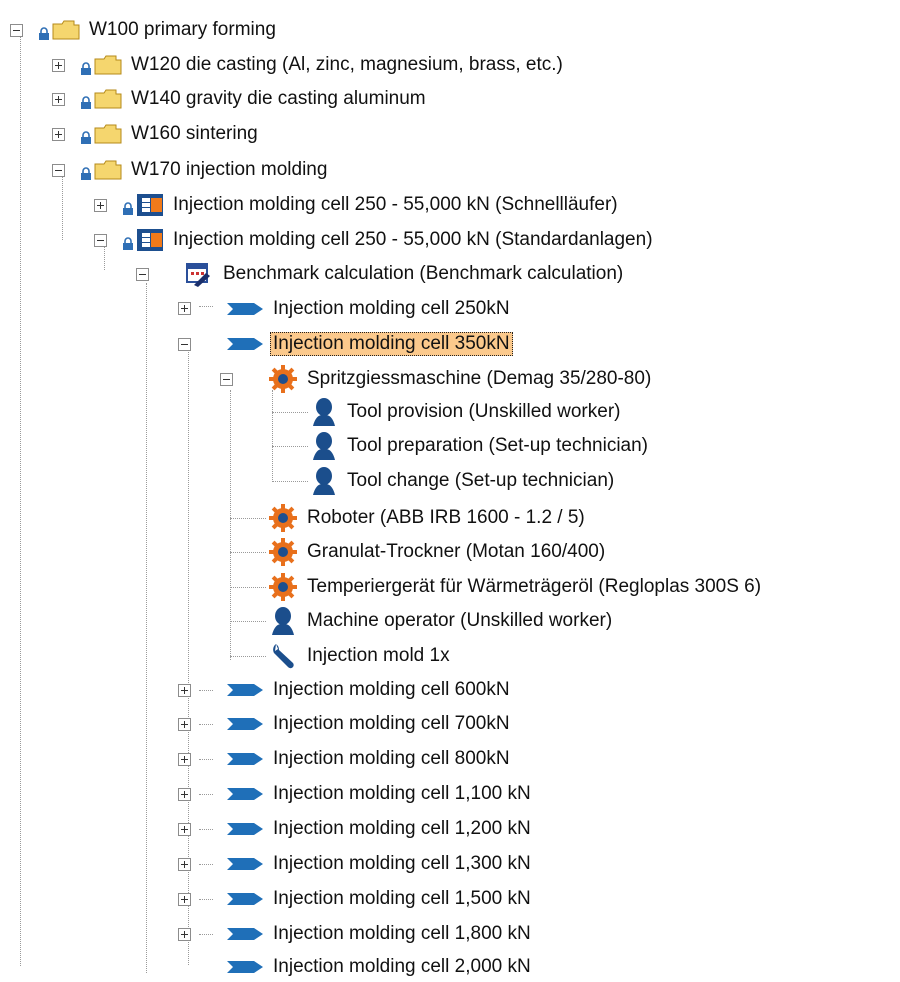 This screenshot has width=900, height=982. Describe the element at coordinates (283, 656) in the screenshot. I see `wrench-icon` at that location.